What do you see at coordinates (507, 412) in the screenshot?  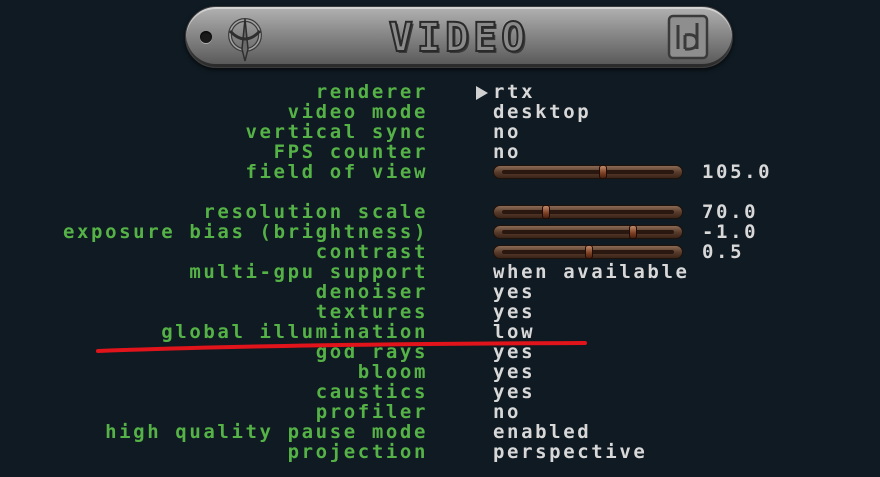 I see `menu-value-profiler: no` at bounding box center [507, 412].